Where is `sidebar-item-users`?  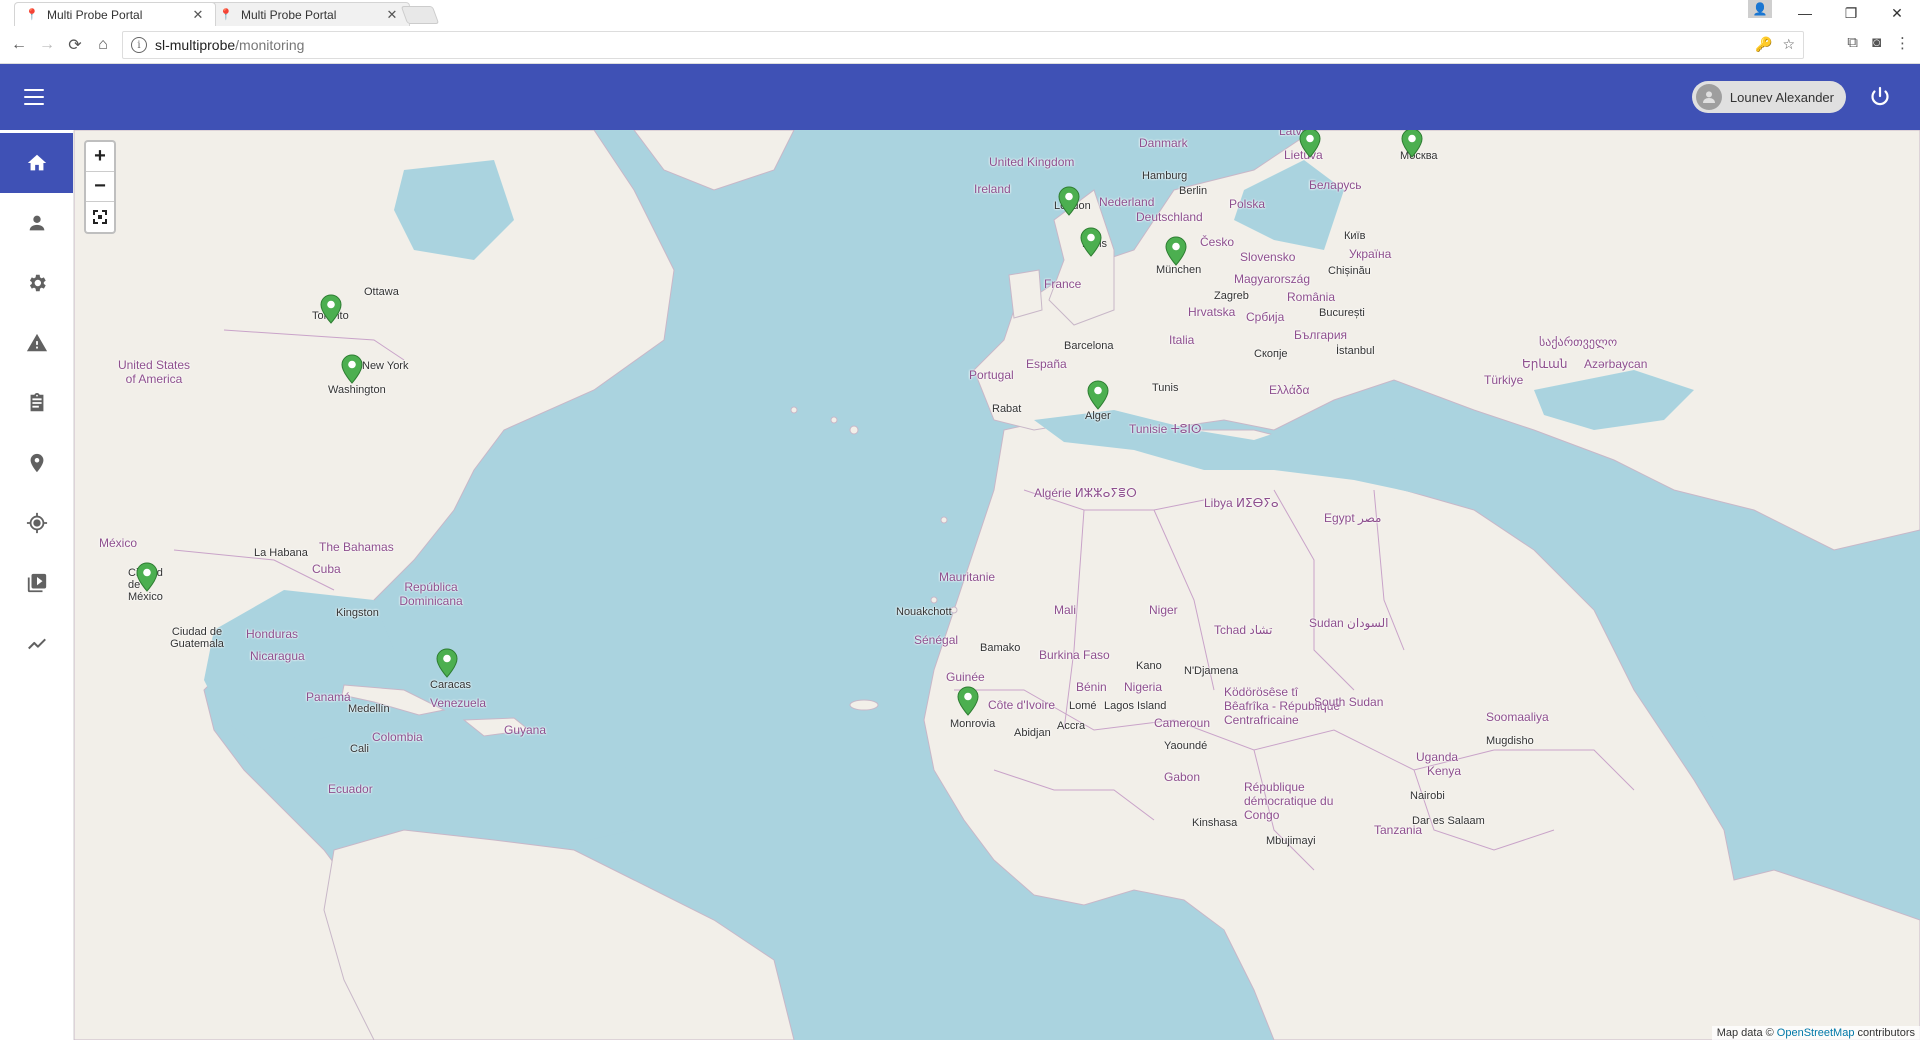
sidebar-item-users is located at coordinates (36, 223).